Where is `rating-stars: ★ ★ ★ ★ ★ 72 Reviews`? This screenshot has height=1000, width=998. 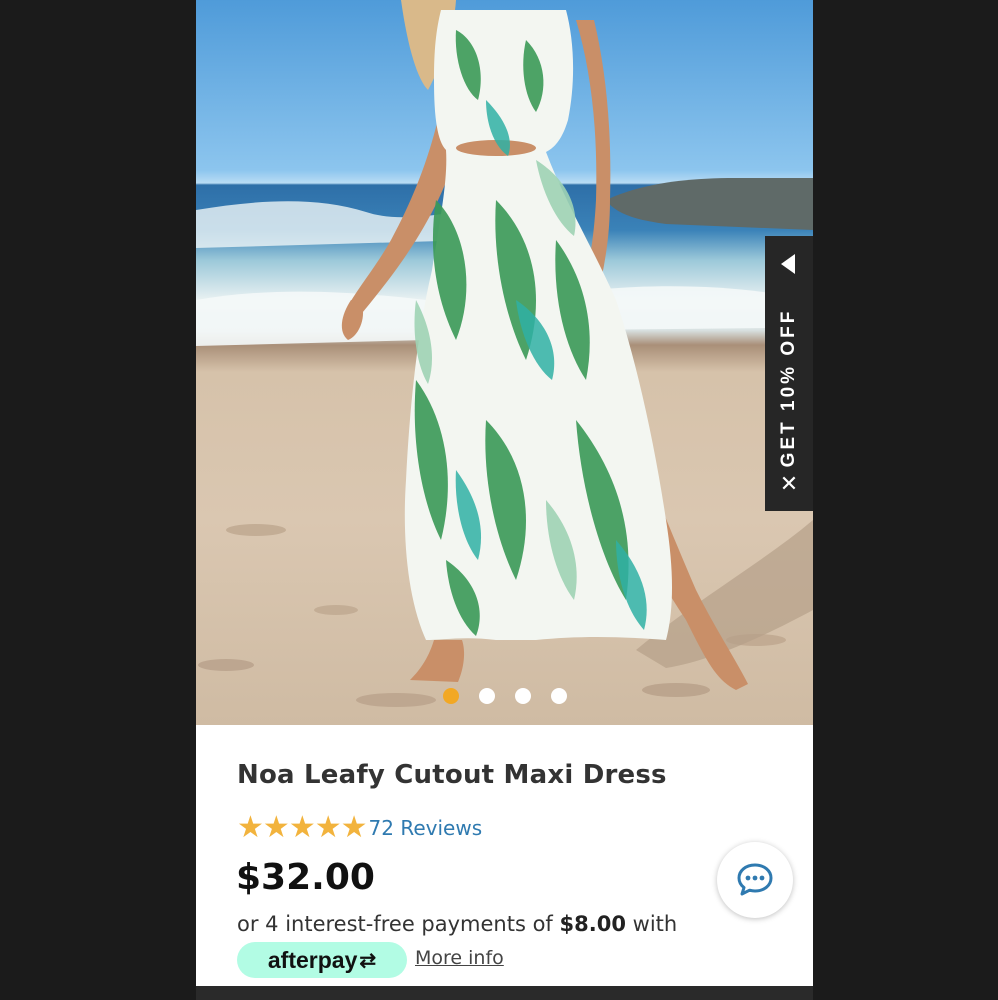 rating-stars: ★ ★ ★ ★ ★ 72 Reviews is located at coordinates (359, 828).